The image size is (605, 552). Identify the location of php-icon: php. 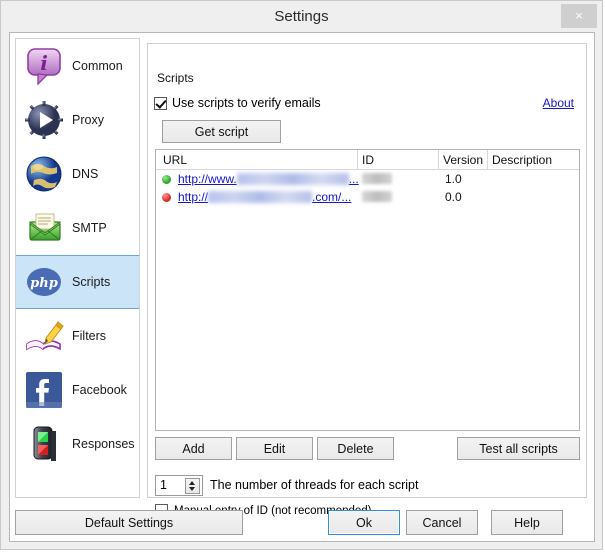
(44, 282).